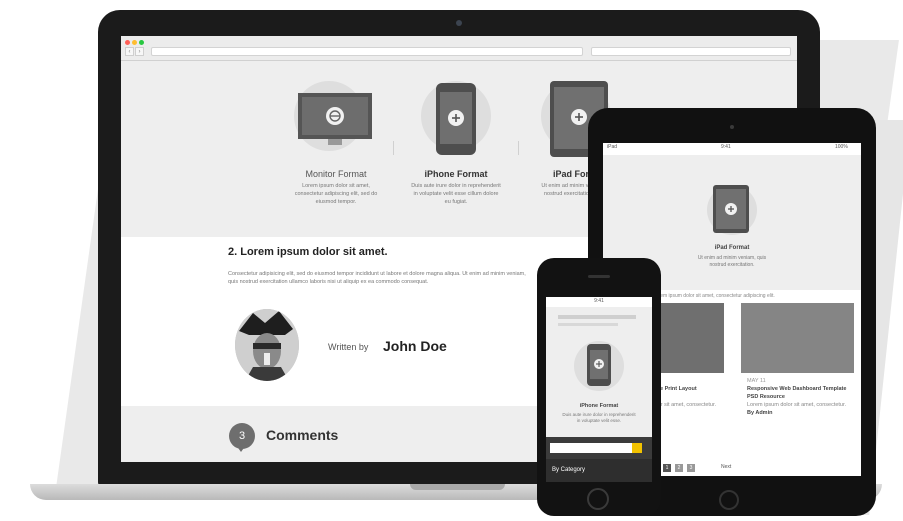 The height and width of the screenshot is (521, 903). Describe the element at coordinates (459, 23) in the screenshot. I see `laptop-camera` at that location.